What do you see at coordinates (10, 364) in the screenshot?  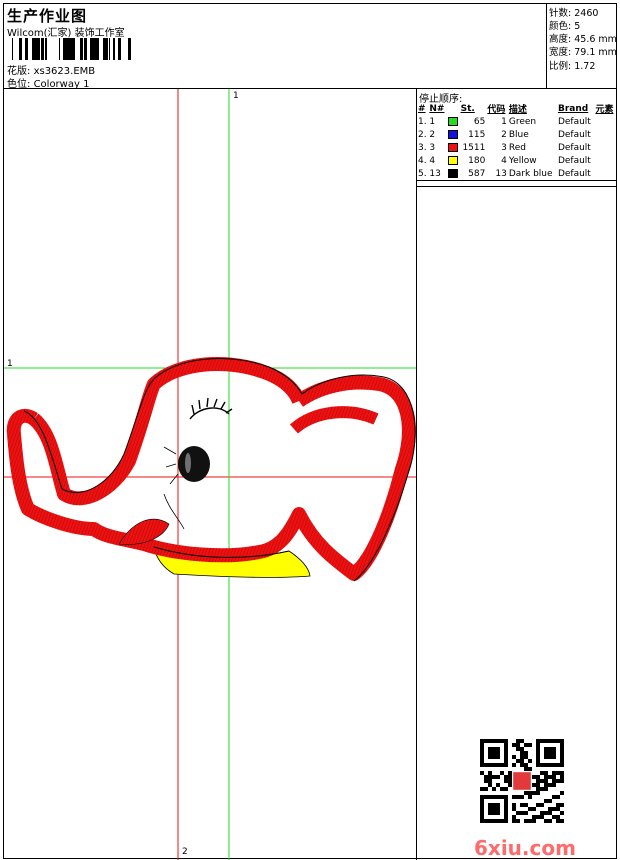 I see `axis-label-green-horizontal: 1` at bounding box center [10, 364].